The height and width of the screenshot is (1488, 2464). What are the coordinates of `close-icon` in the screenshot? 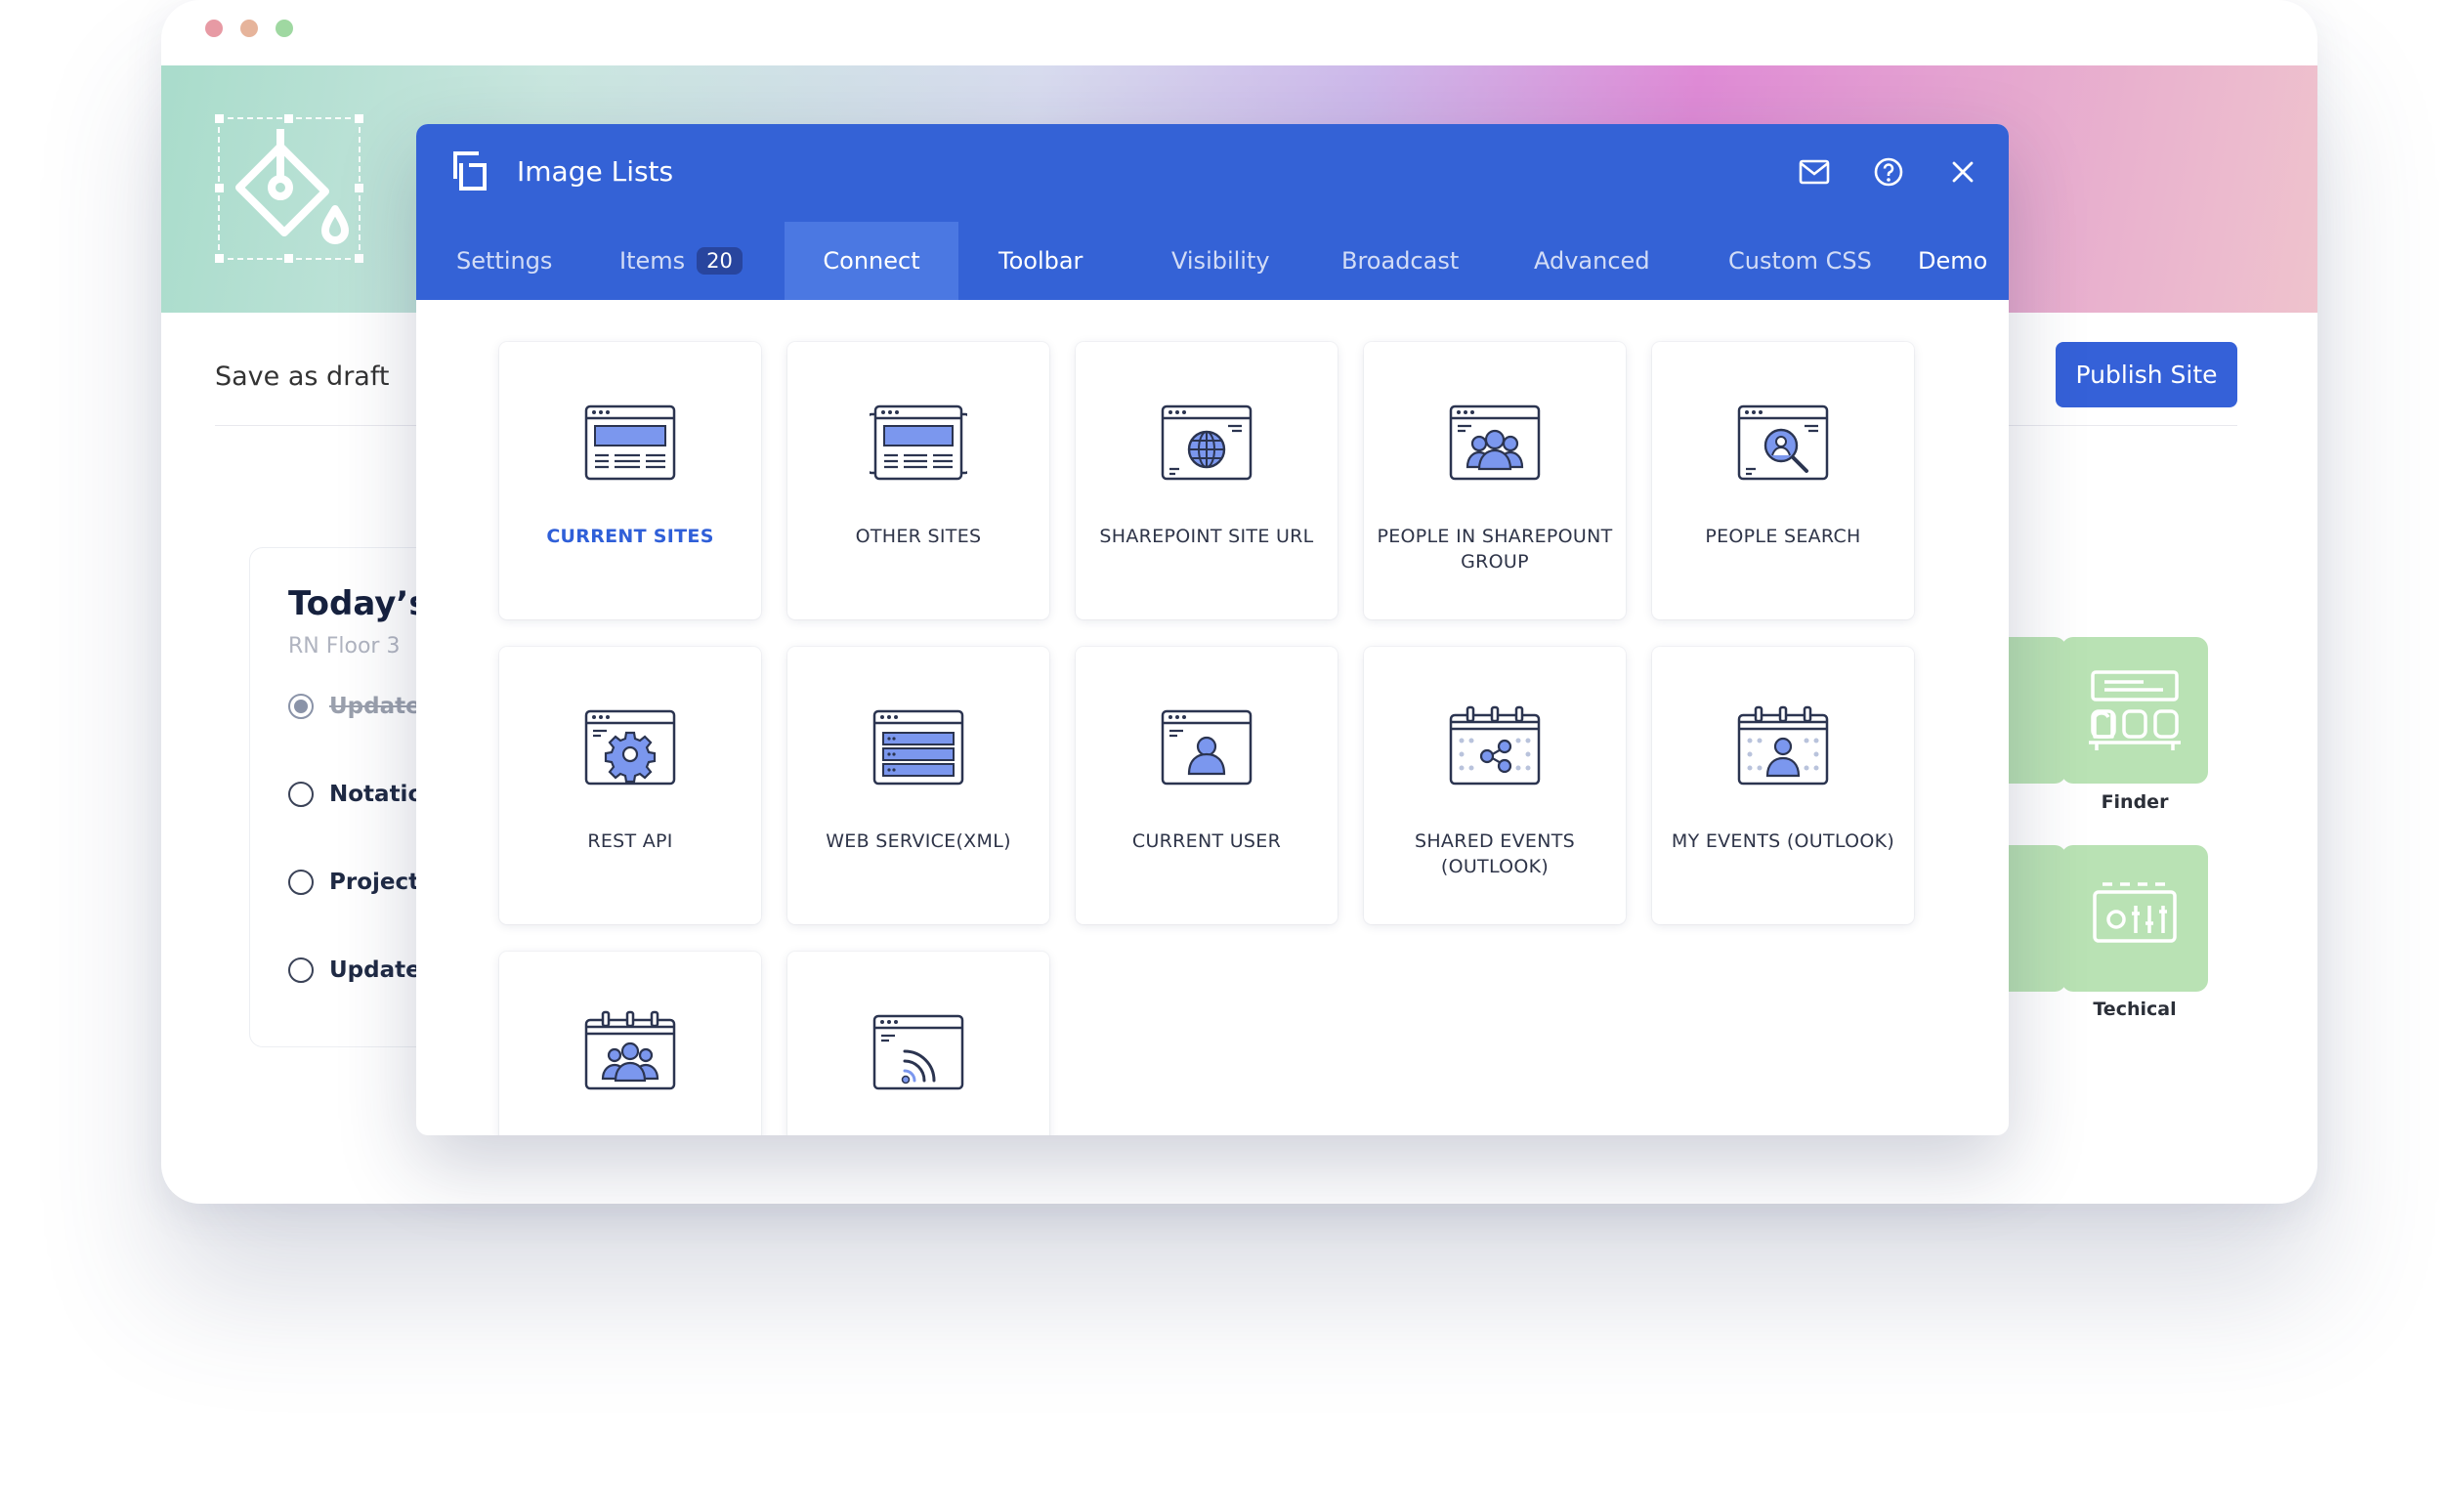 It's located at (1962, 172).